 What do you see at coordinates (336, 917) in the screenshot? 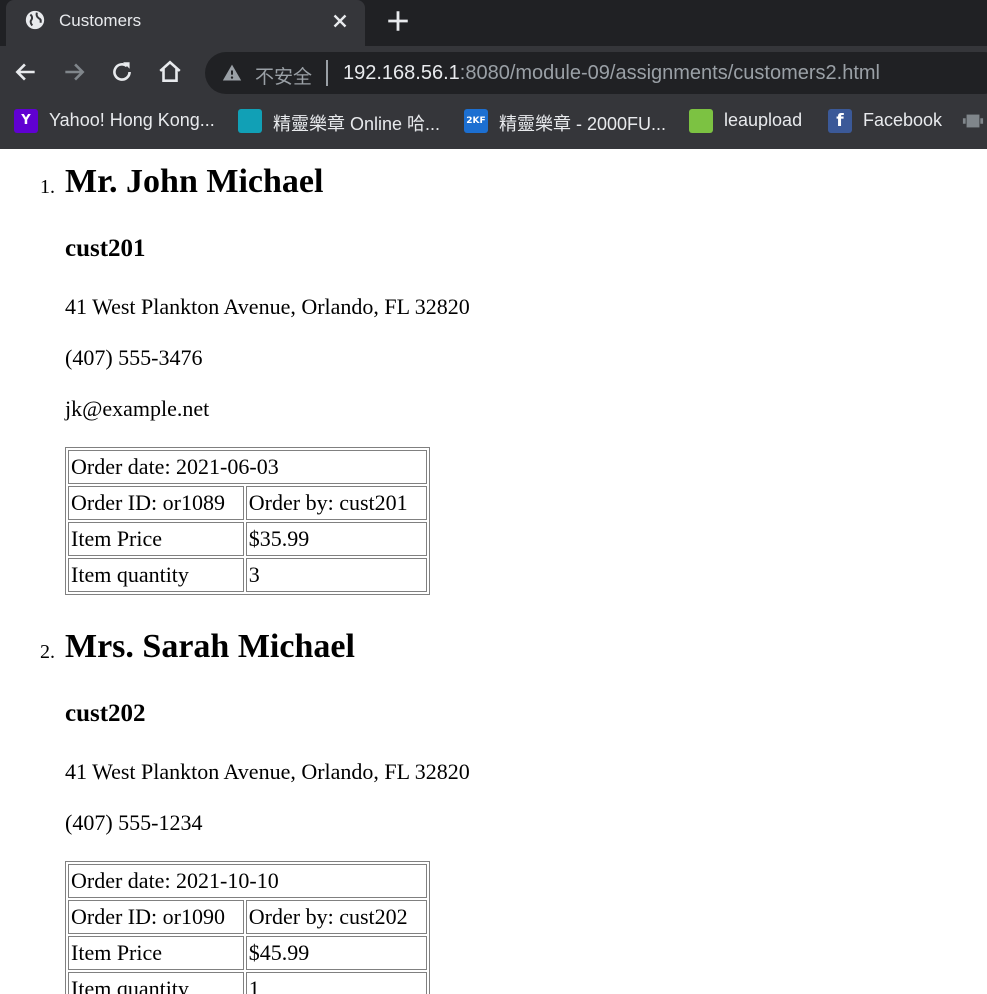
I see `order-by: Order by: cust202` at bounding box center [336, 917].